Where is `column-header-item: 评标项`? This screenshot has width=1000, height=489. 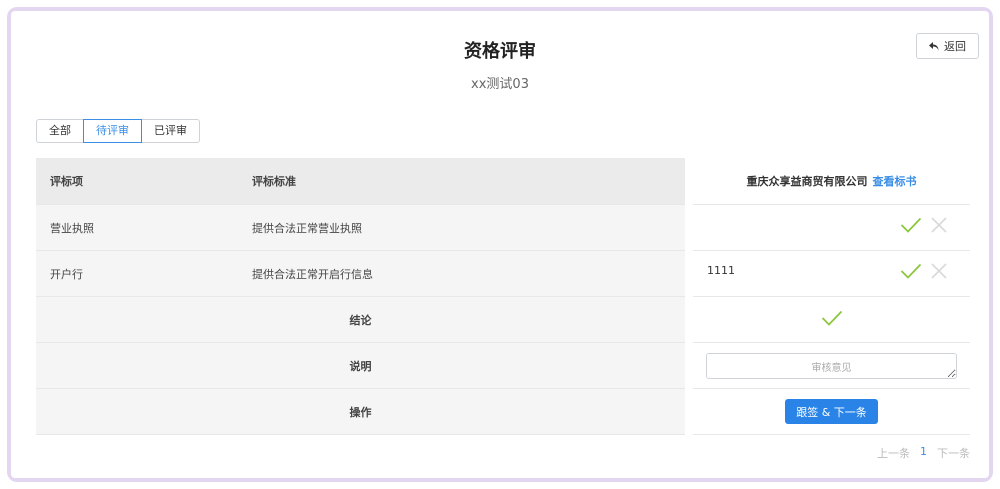
column-header-item: 评标项 is located at coordinates (66, 181).